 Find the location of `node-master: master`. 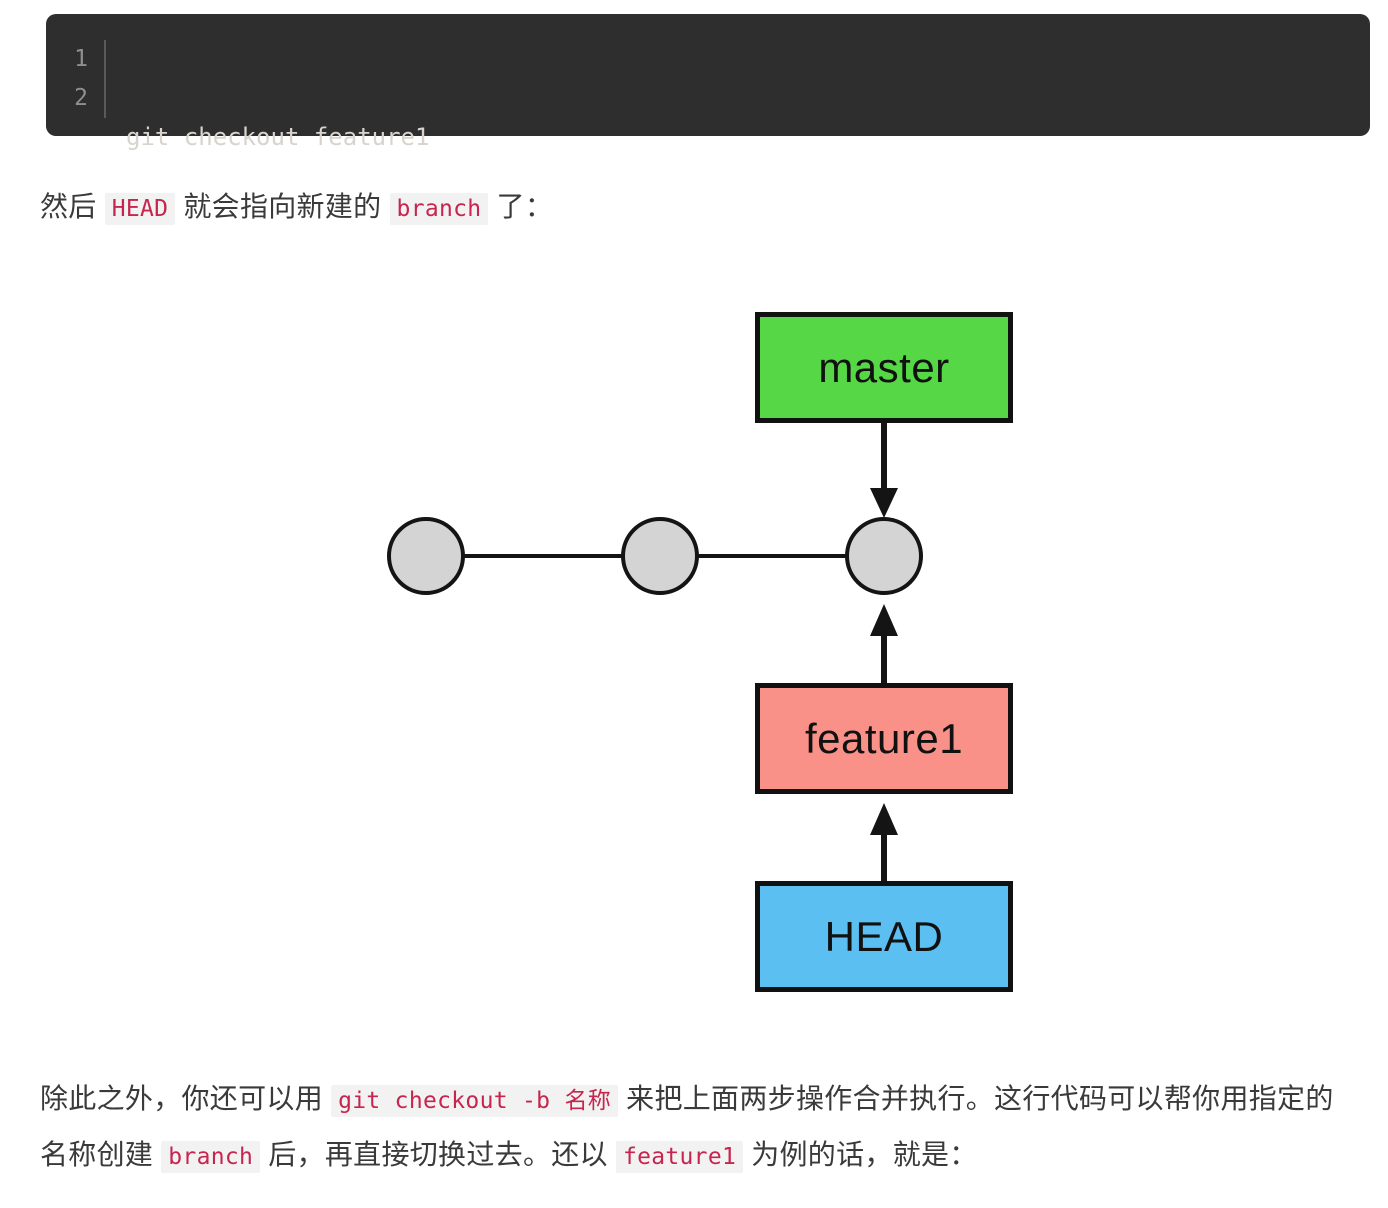

node-master: master is located at coordinates (884, 367).